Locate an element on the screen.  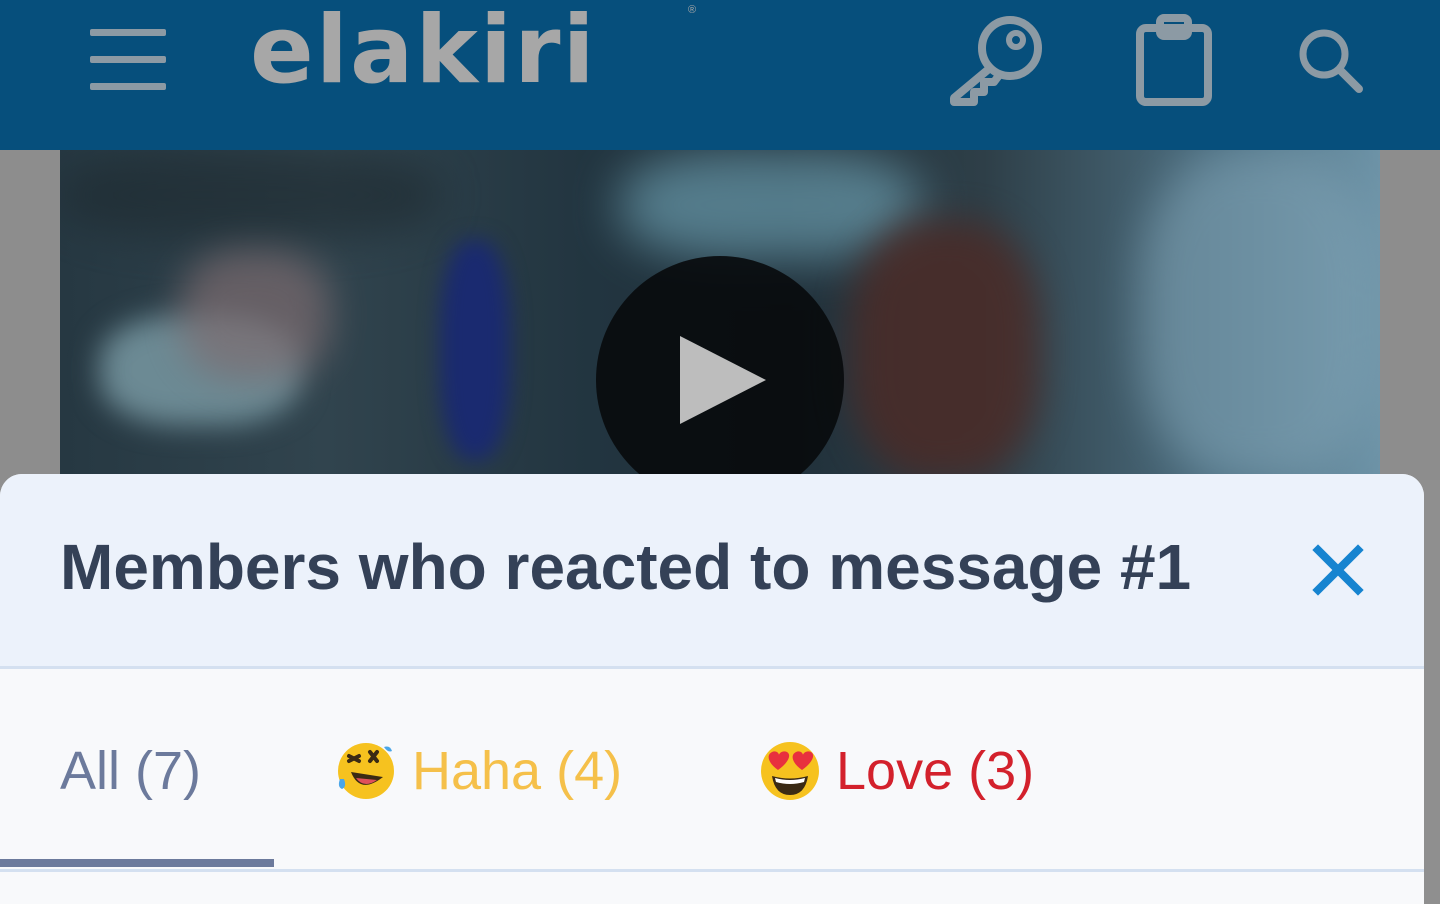
tabs-divider is located at coordinates (712, 870).